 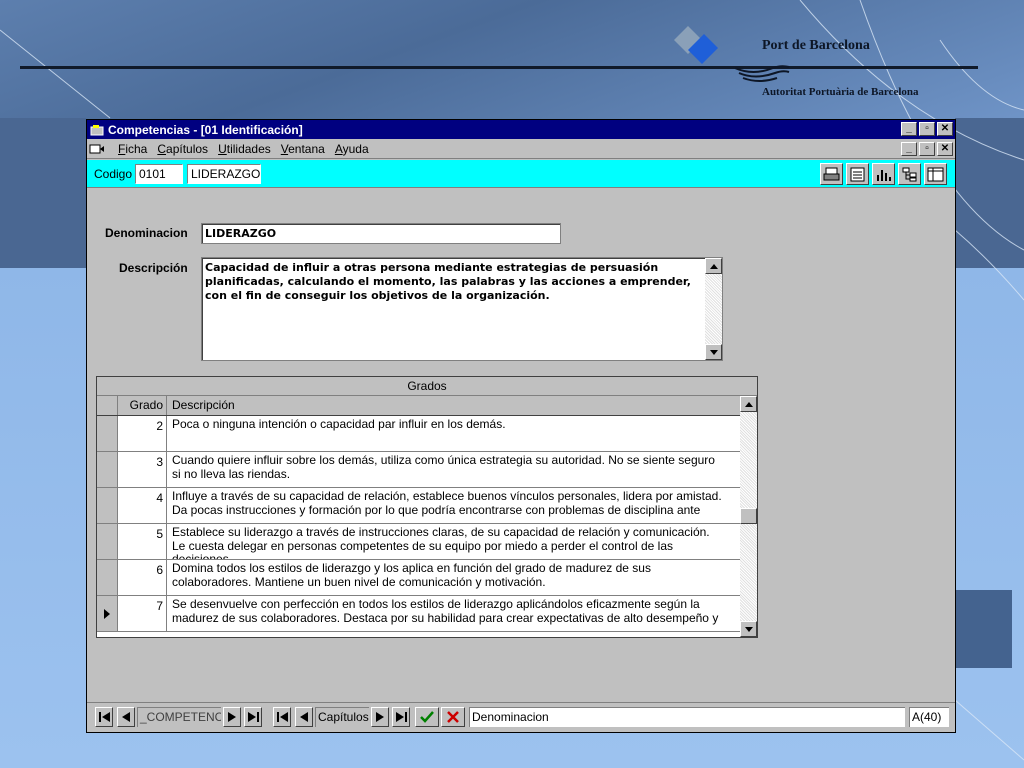 What do you see at coordinates (342, 717) in the screenshot?
I see `chapter-navigator-field: Capítulos` at bounding box center [342, 717].